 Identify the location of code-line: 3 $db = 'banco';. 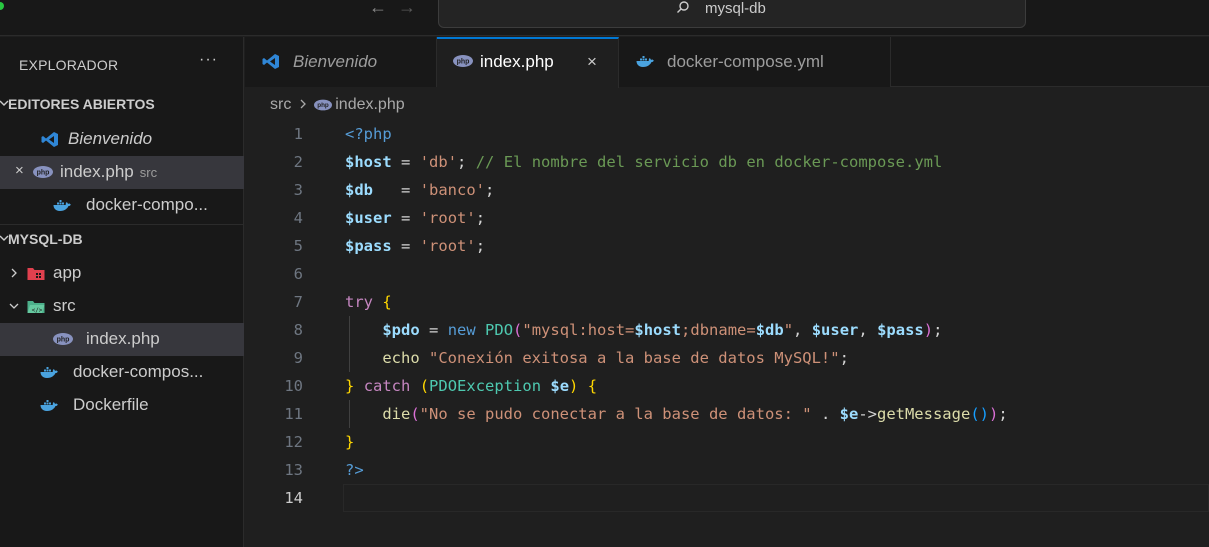
(727, 190).